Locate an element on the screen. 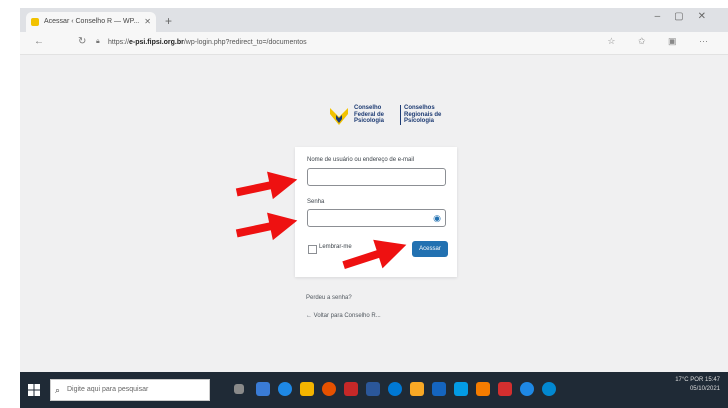 Image resolution: width=728 pixels, height=408 pixels. tray-language: POR is located at coordinates (697, 380).